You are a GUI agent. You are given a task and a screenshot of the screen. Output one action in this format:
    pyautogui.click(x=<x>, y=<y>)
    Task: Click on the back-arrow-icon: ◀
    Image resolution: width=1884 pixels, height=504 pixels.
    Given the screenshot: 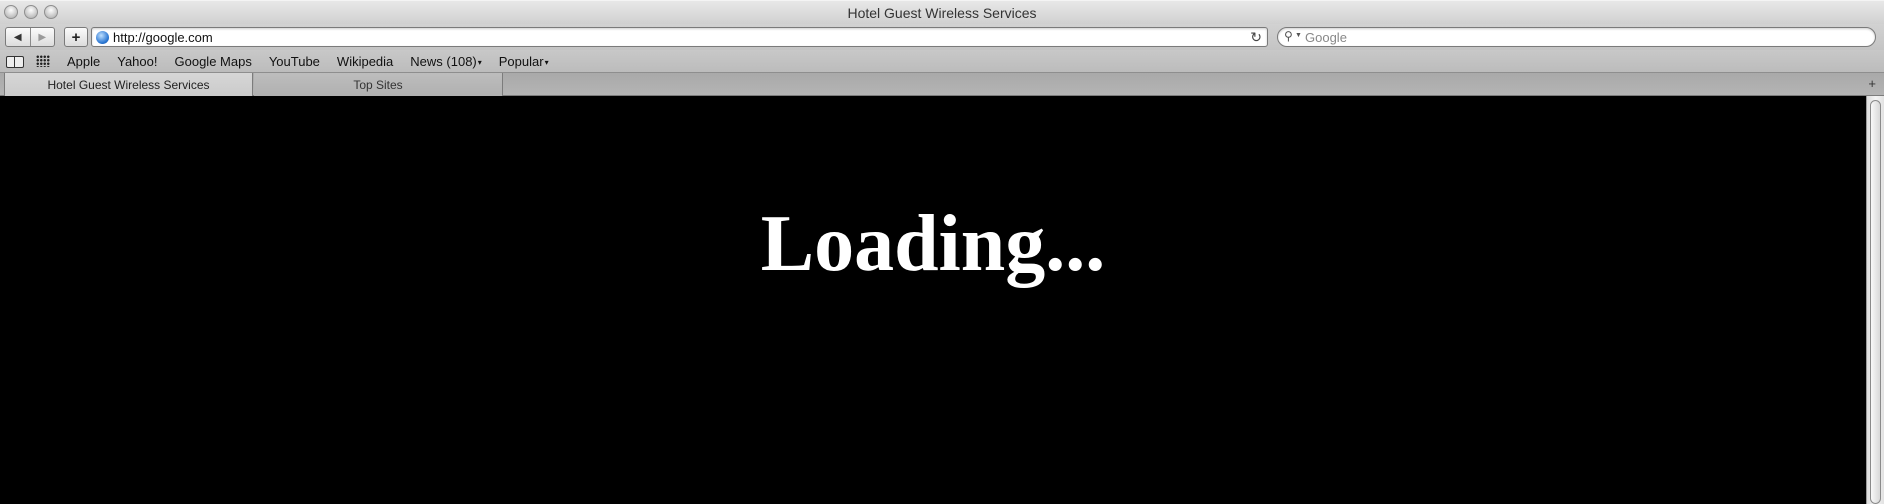 What is the action you would take?
    pyautogui.click(x=17, y=37)
    